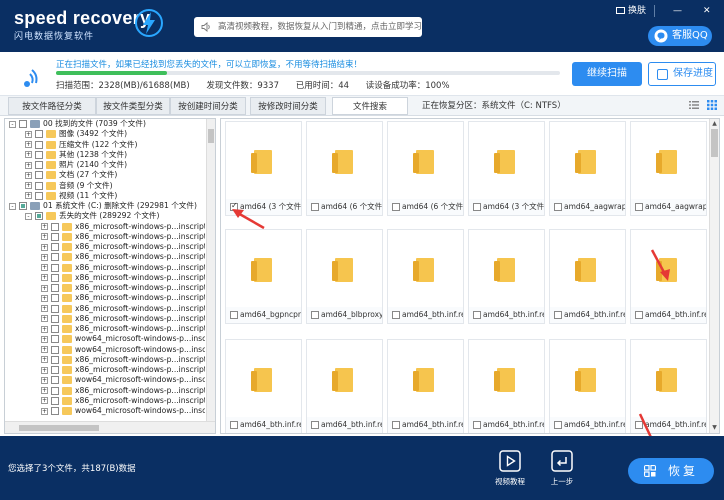 Image resolution: width=724 pixels, height=500 pixels. I want to click on tree-row: + 压缩文件 (122 个文件), so click(106, 145).